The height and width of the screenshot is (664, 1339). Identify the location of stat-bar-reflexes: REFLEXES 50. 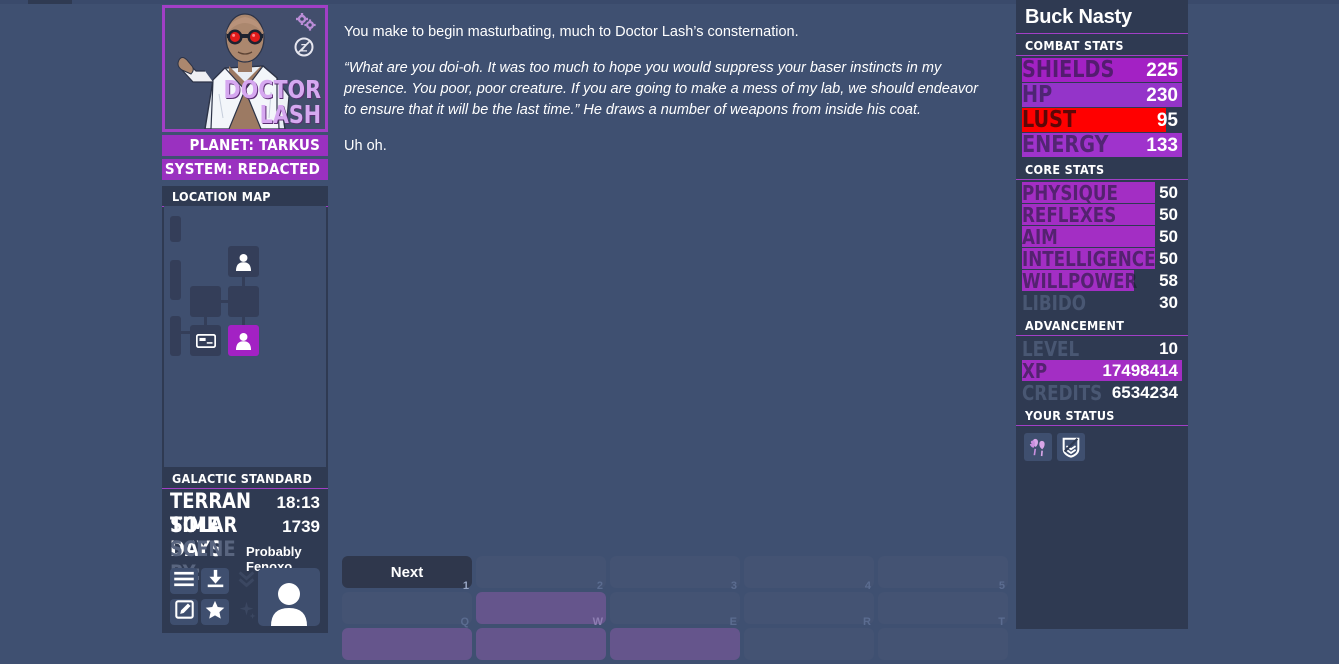
(1102, 214).